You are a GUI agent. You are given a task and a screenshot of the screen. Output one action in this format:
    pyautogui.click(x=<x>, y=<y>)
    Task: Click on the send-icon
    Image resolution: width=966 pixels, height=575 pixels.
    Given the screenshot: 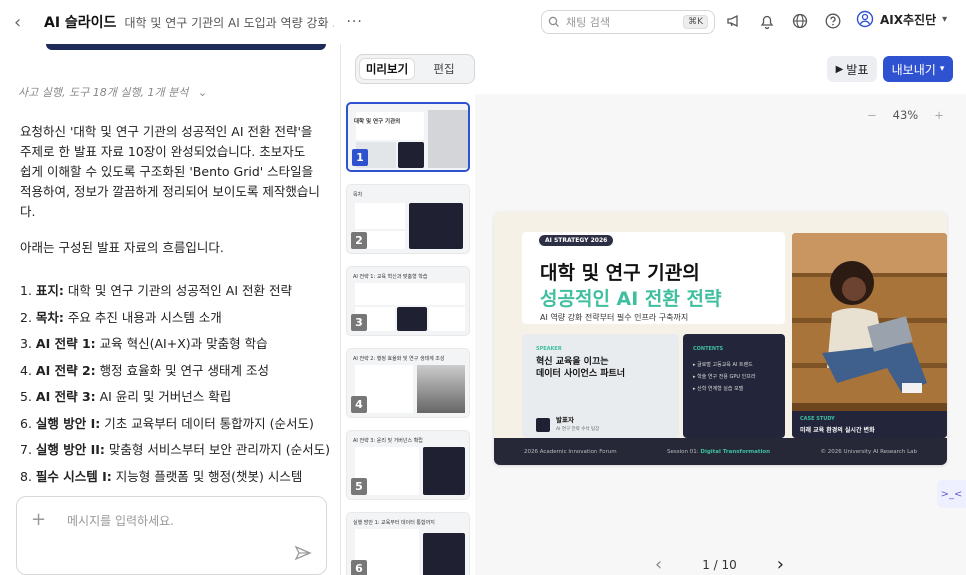 What is the action you would take?
    pyautogui.click(x=303, y=553)
    